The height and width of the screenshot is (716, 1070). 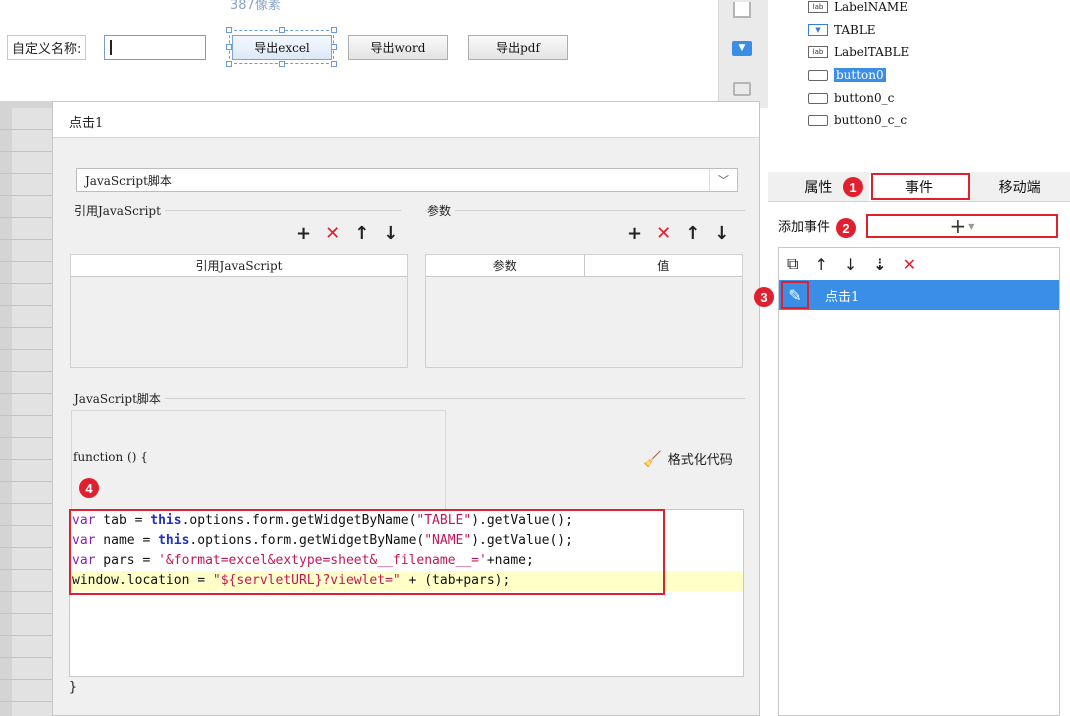 What do you see at coordinates (663, 266) in the screenshot?
I see `column-header: 值` at bounding box center [663, 266].